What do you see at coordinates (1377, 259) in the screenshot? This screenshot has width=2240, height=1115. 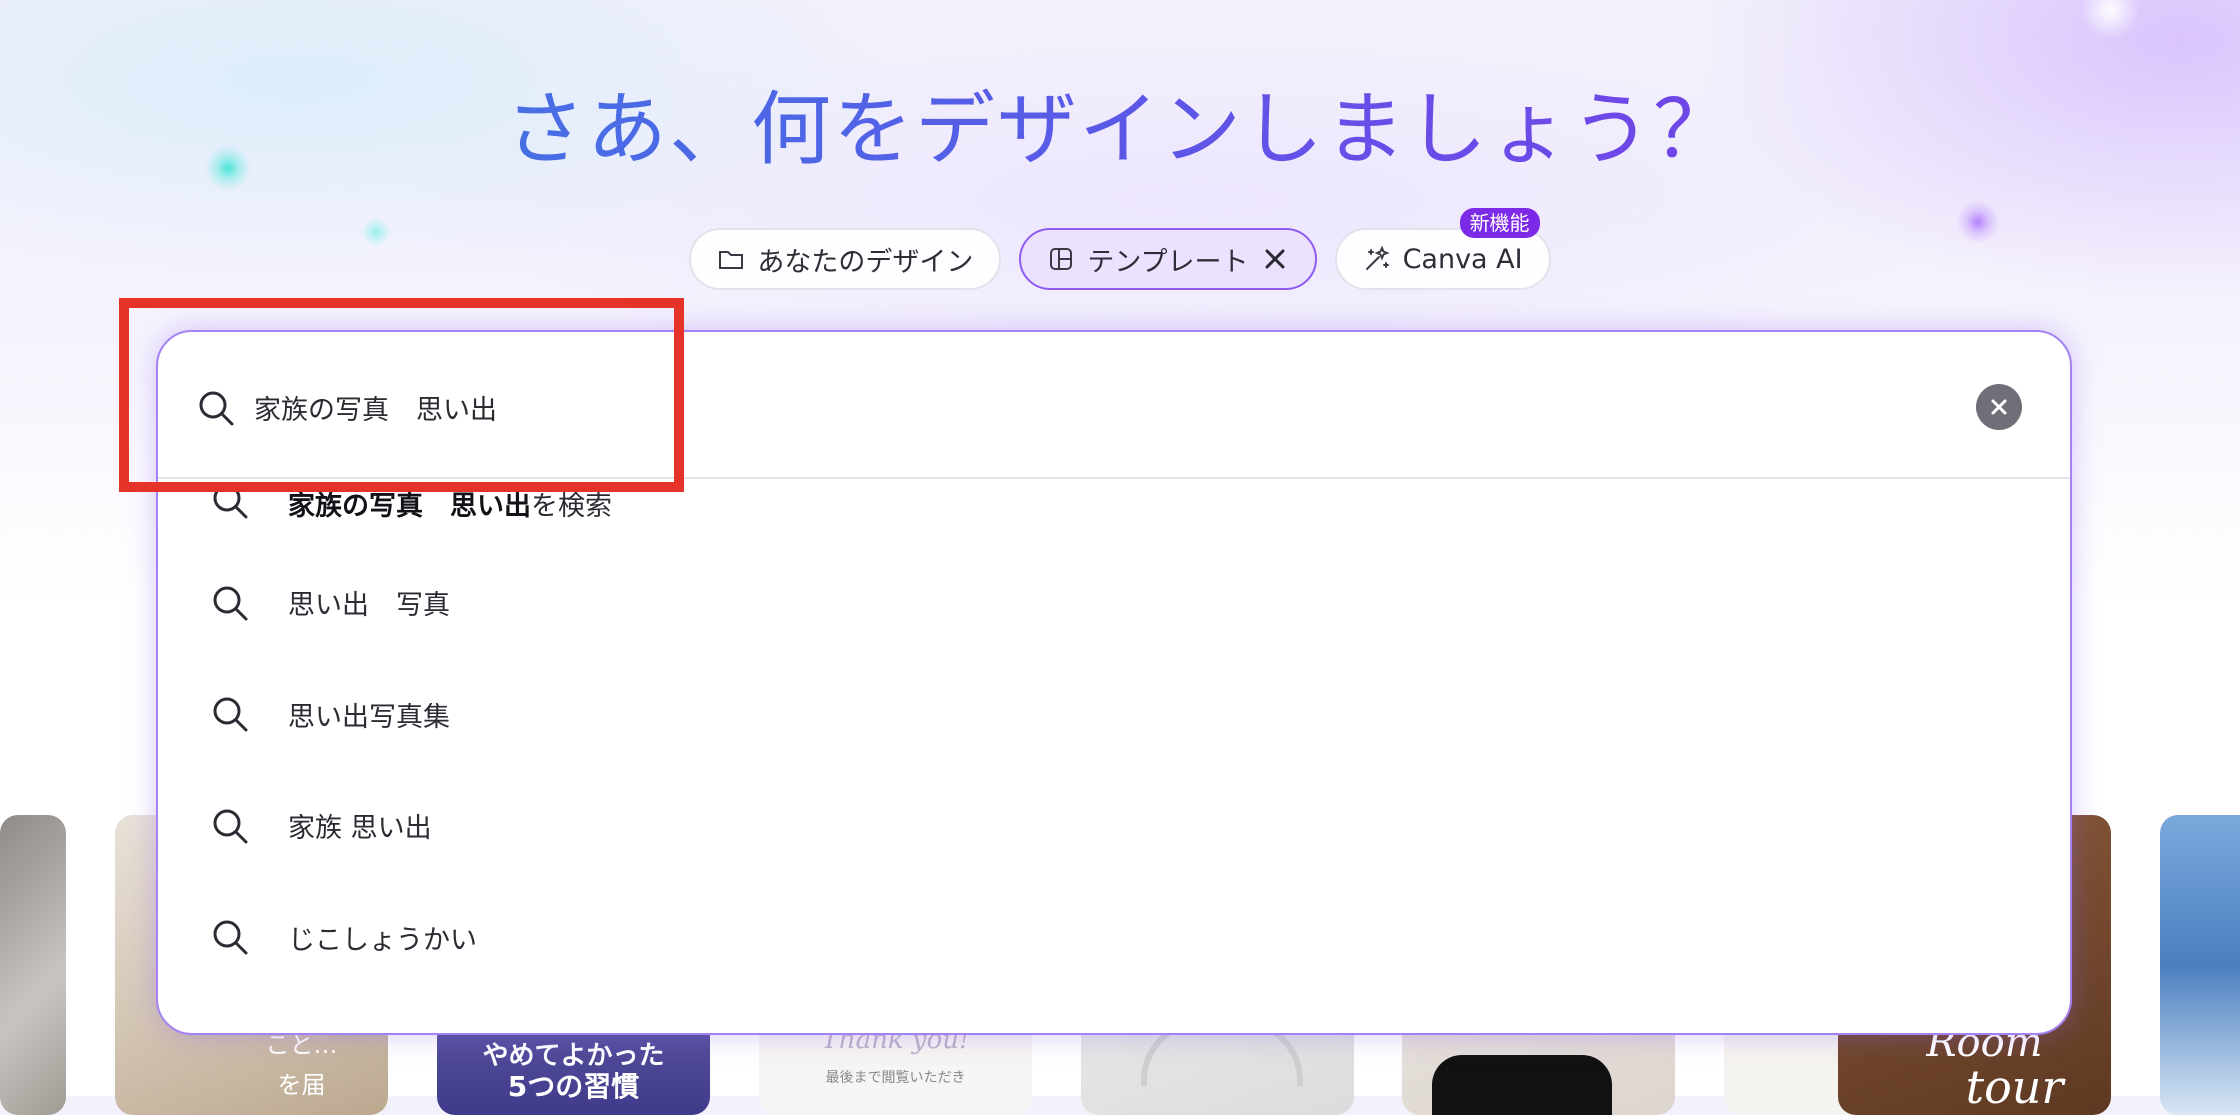 I see `sparkle-icon` at bounding box center [1377, 259].